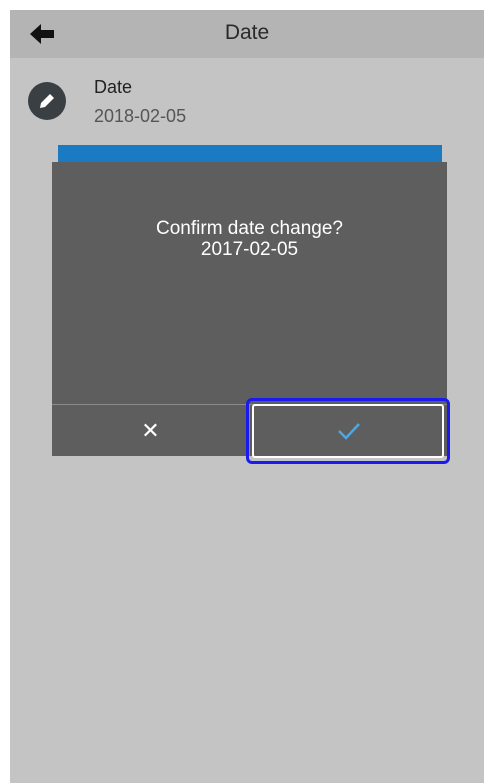 The image size is (484, 783). I want to click on close-icon: ✕, so click(150, 430).